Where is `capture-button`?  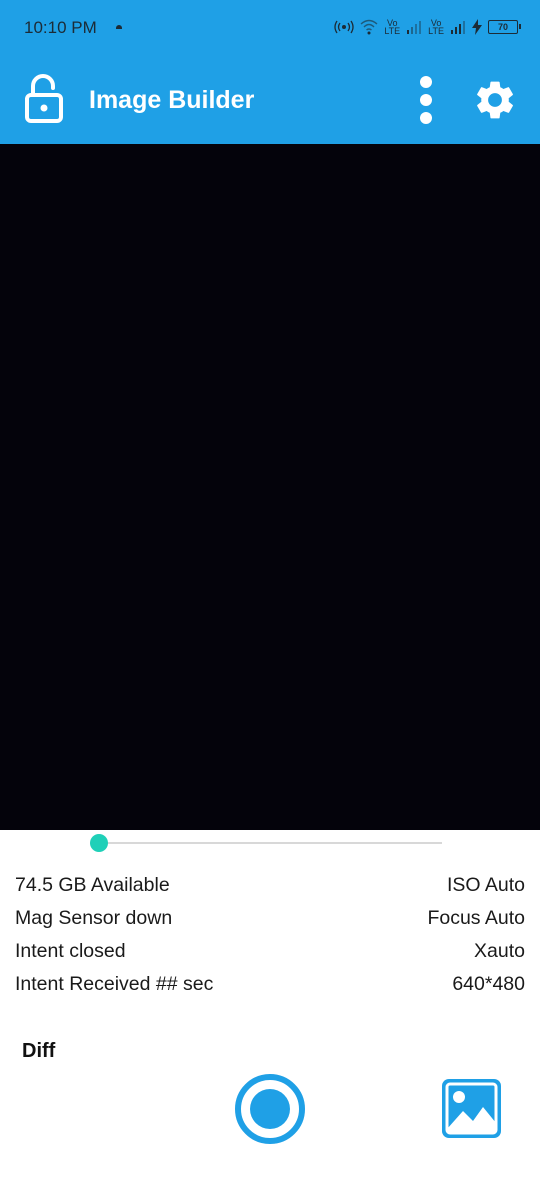 capture-button is located at coordinates (270, 1109).